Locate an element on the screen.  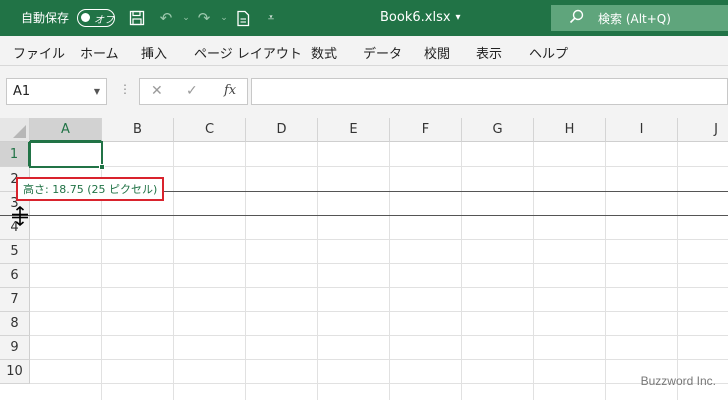
column-header-c: C is located at coordinates (210, 130).